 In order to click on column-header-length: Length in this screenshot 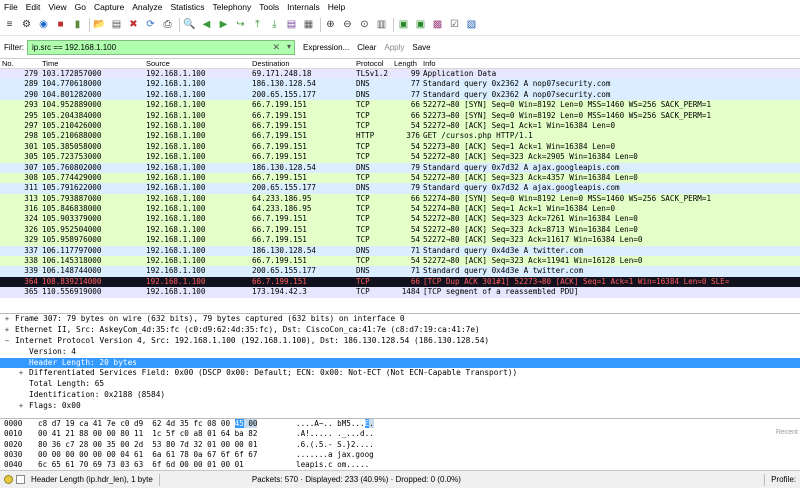, I will do `click(408, 63)`.